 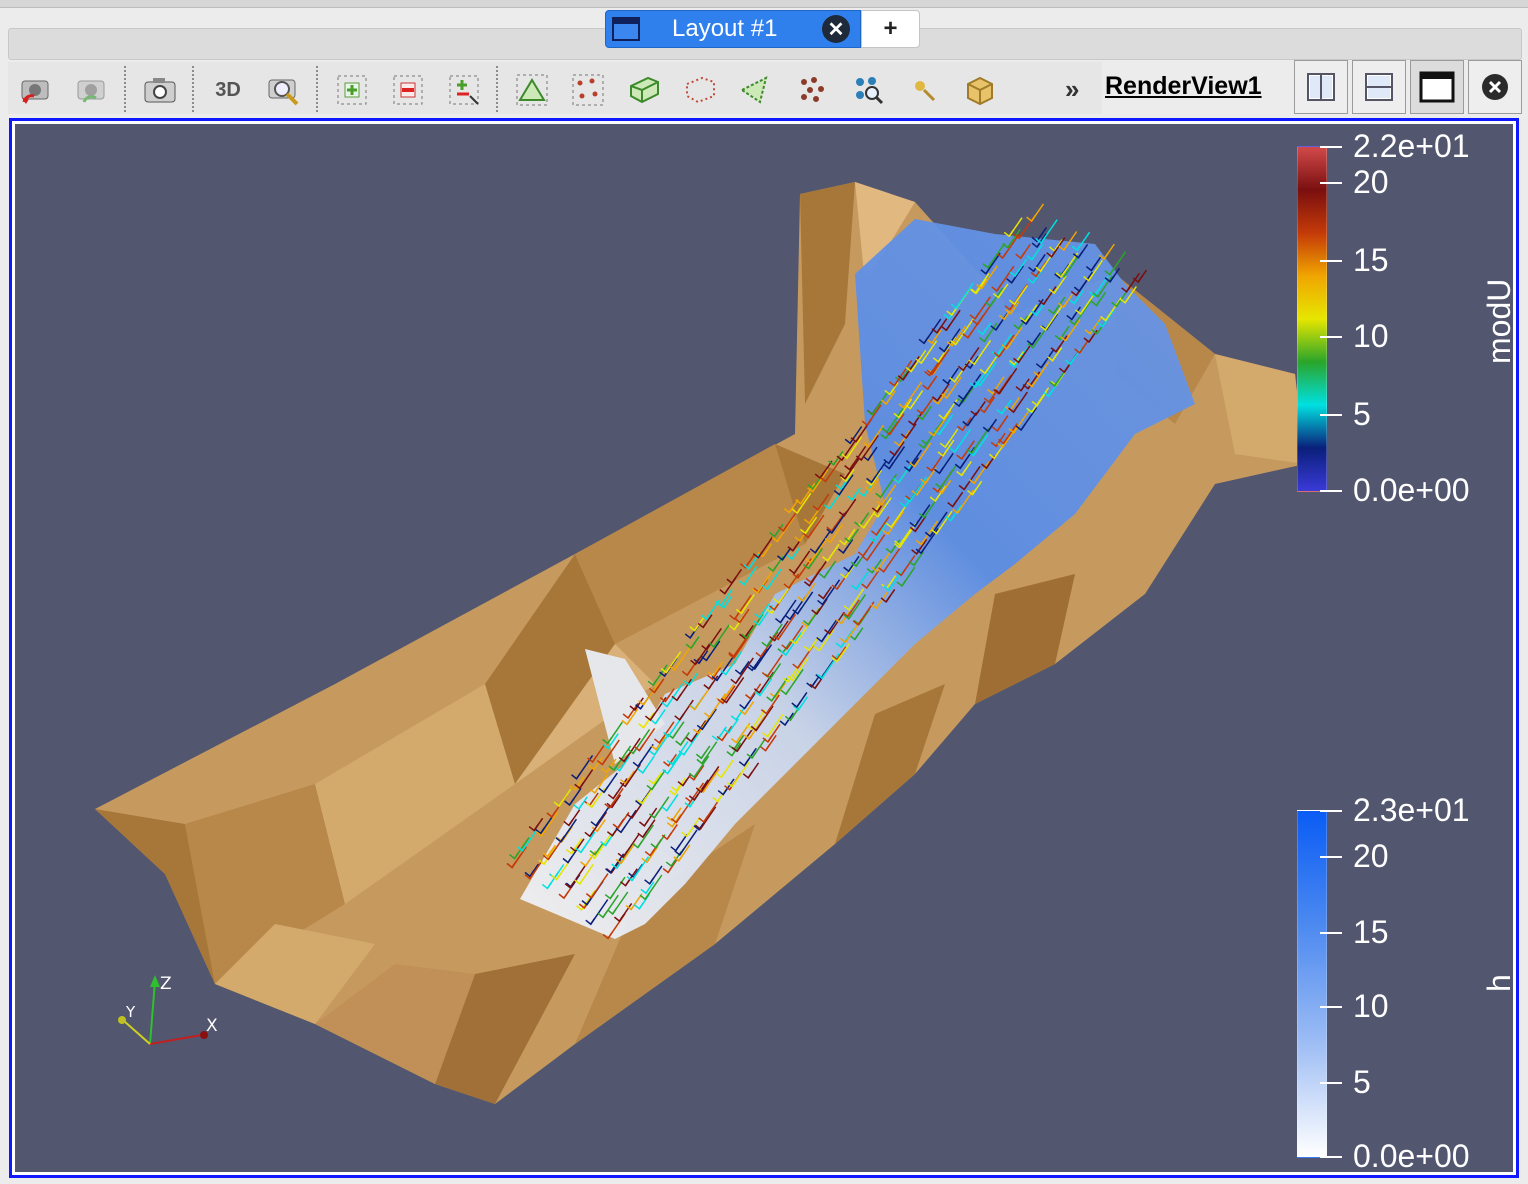 I want to click on top-border, so click(x=764, y=4).